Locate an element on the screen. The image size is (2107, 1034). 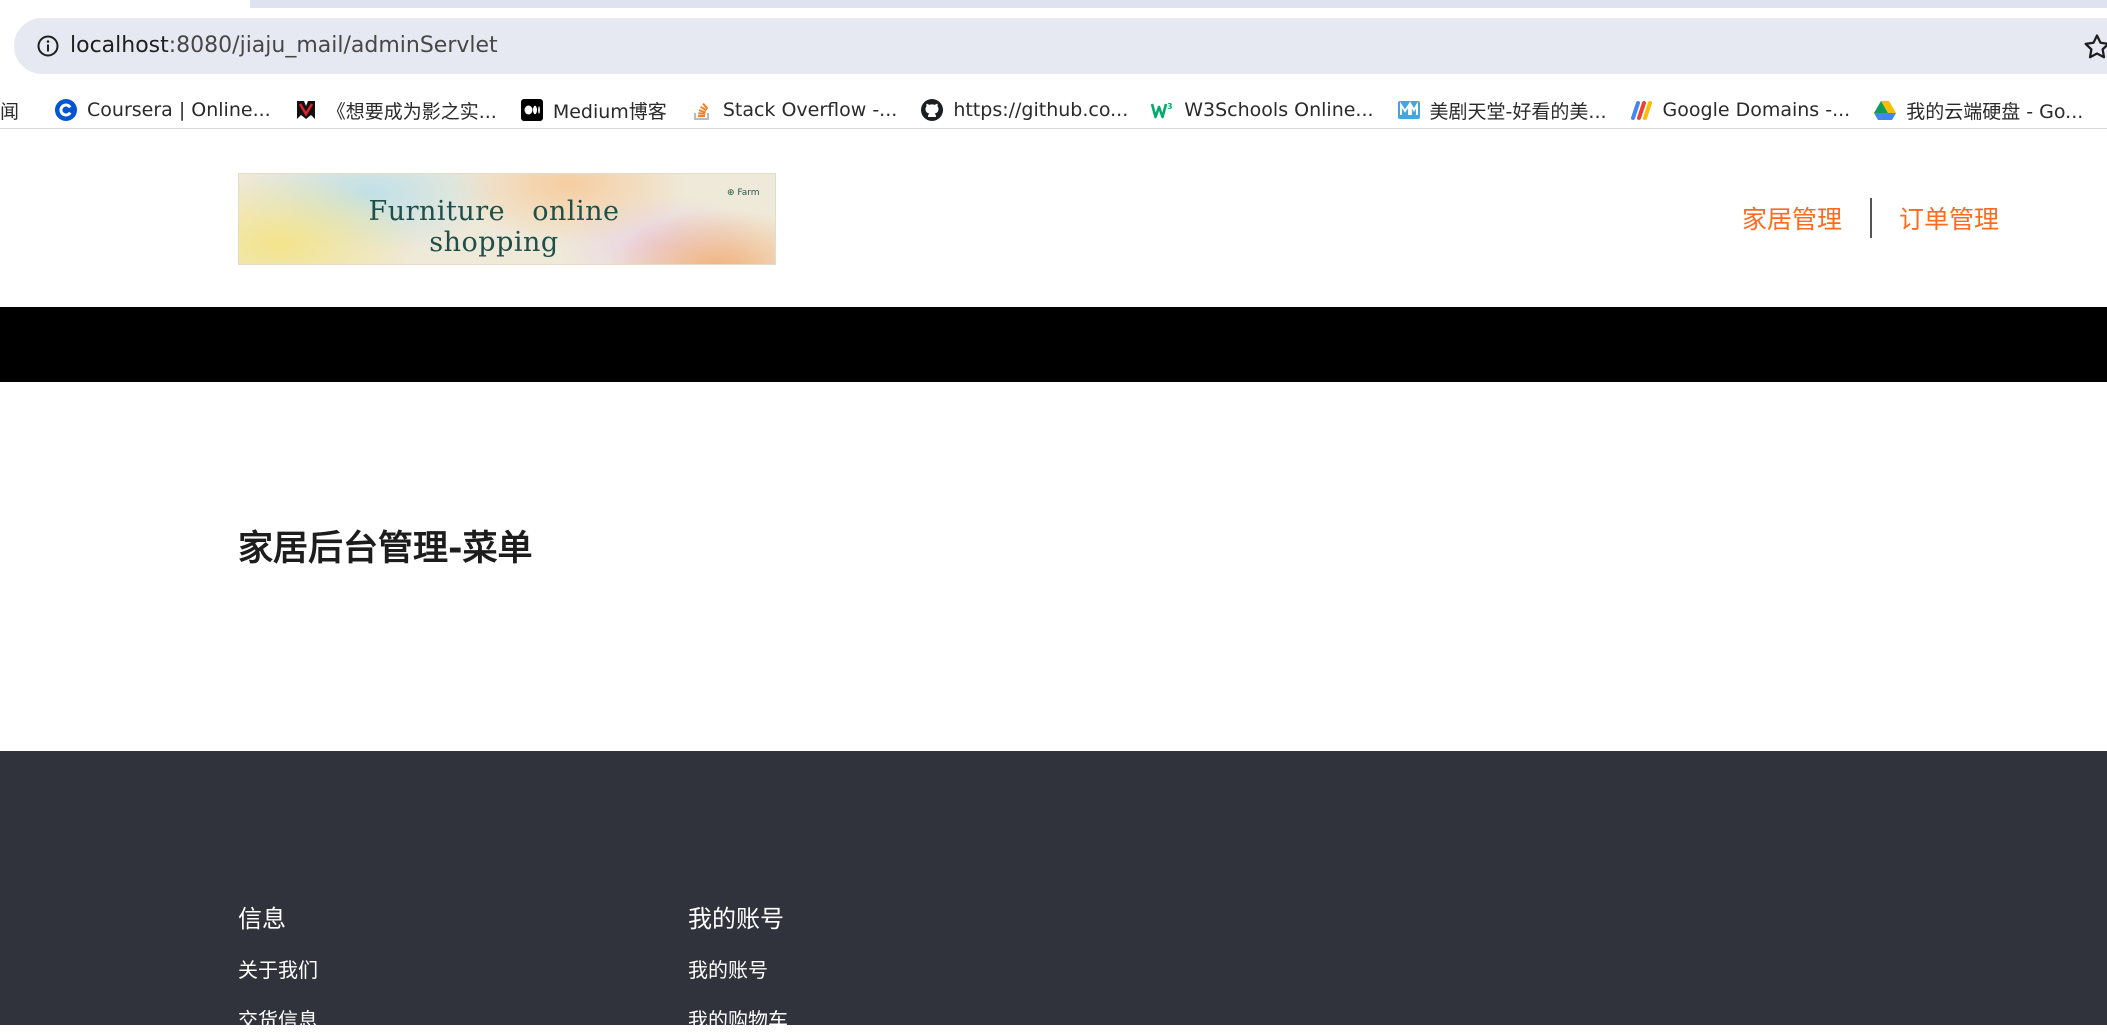
site-logo: Furniture online shopping ⊕ Farm is located at coordinates (507, 219).